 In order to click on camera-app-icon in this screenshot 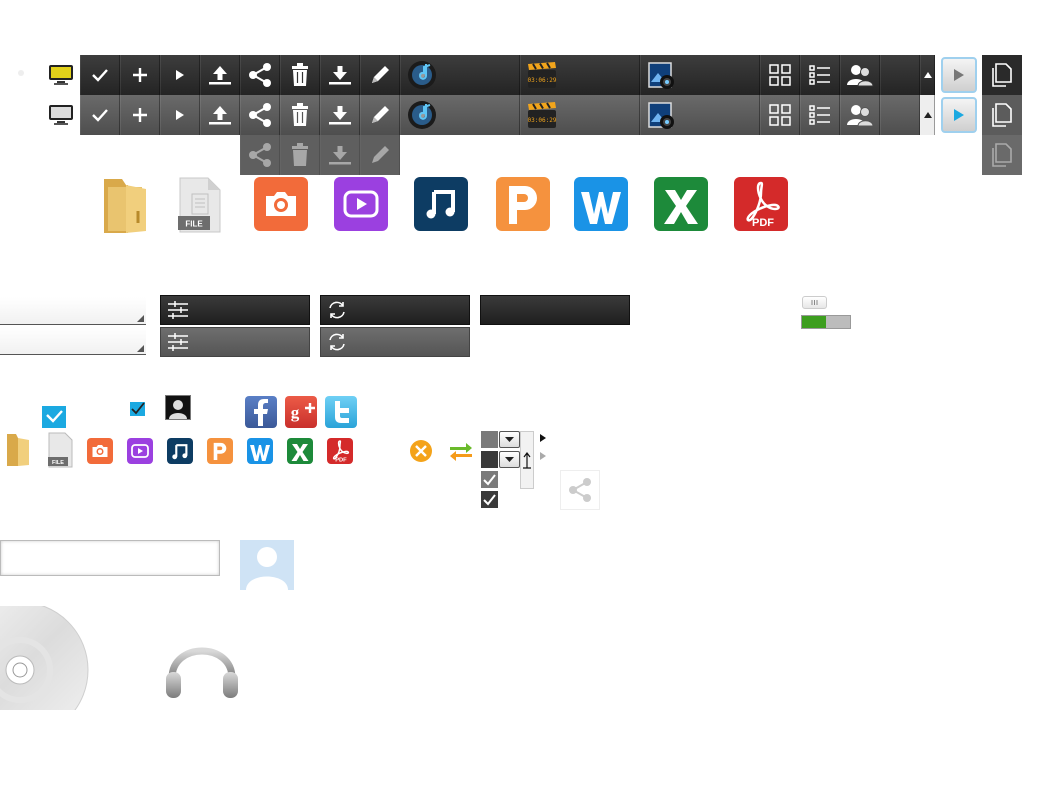, I will do `click(281, 204)`.